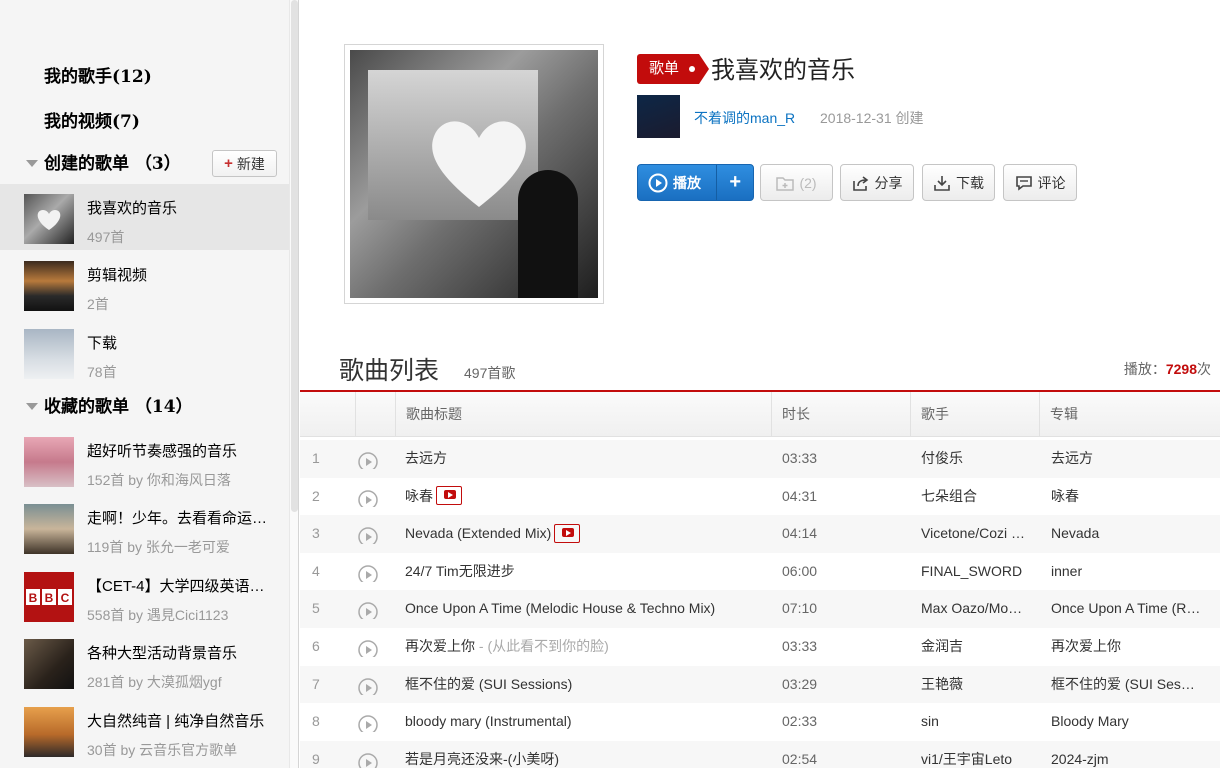  I want to click on sidebar-playlist-liked: 我喜欢的音乐 497首, so click(145, 217).